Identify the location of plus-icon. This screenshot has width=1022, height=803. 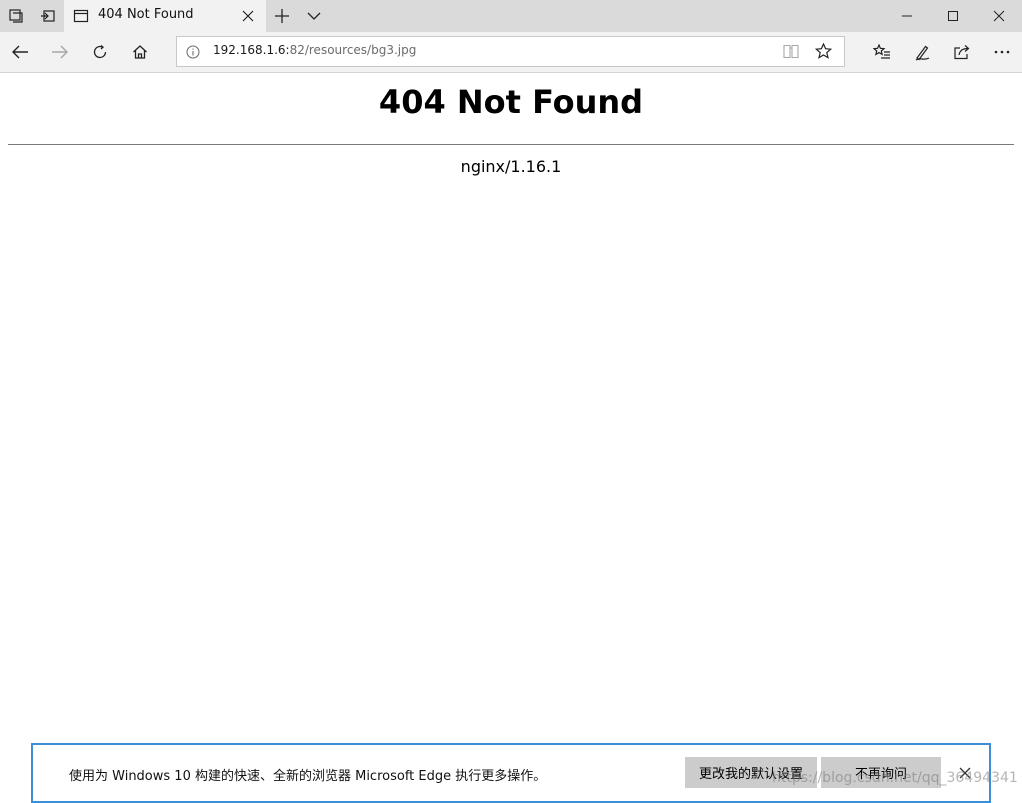
(282, 16).